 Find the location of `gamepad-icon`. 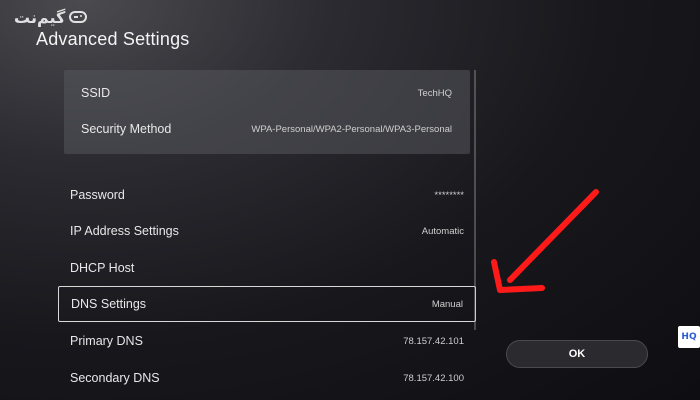

gamepad-icon is located at coordinates (78, 17).